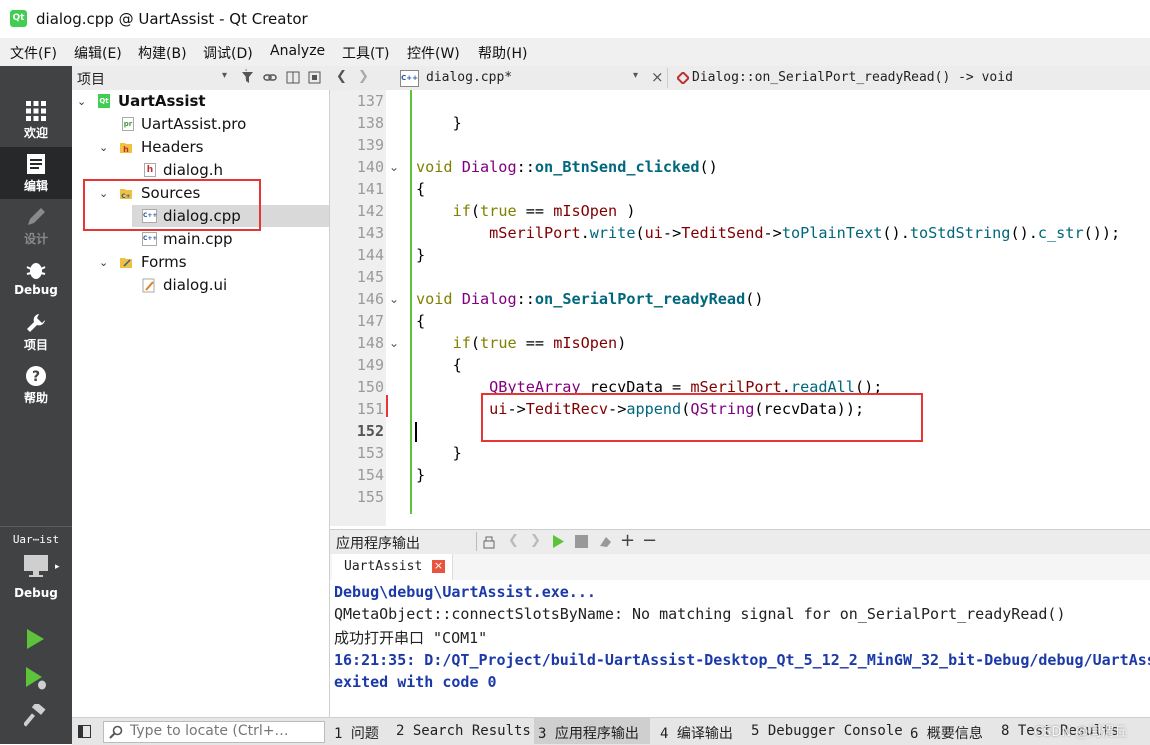 This screenshot has width=1150, height=745. Describe the element at coordinates (193, 124) in the screenshot. I see `tree-item-pro: UartAssist.pro` at that location.